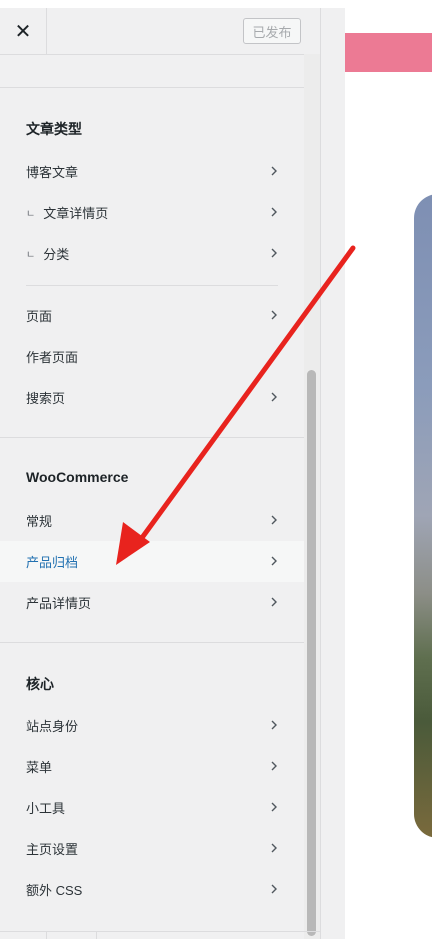  What do you see at coordinates (152, 397) in the screenshot?
I see `menu-item-search-page: 搜索页` at bounding box center [152, 397].